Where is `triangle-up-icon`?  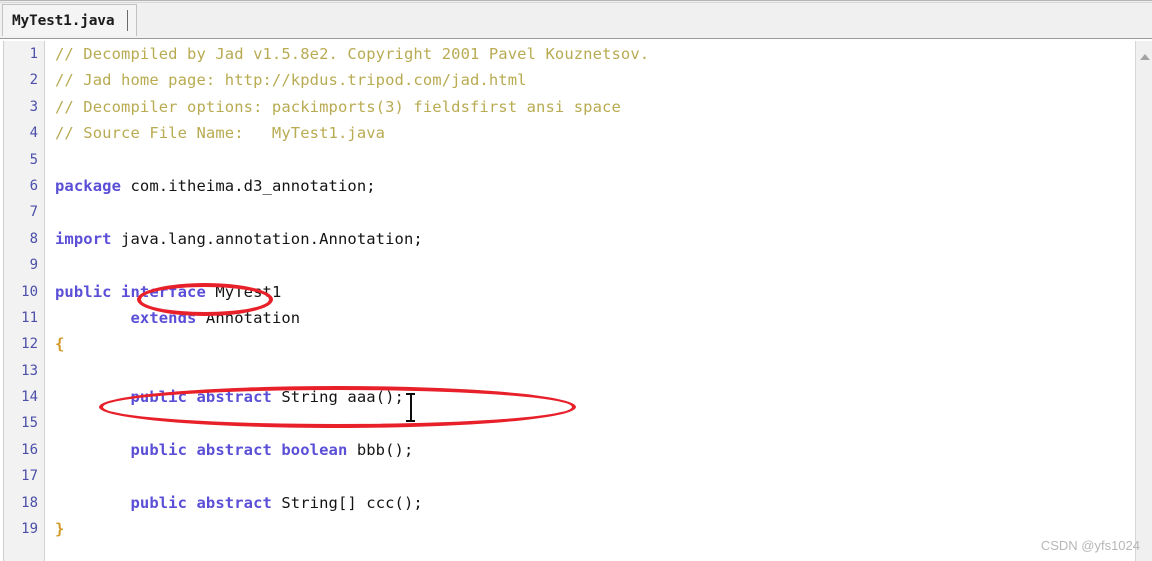 triangle-up-icon is located at coordinates (1144, 57).